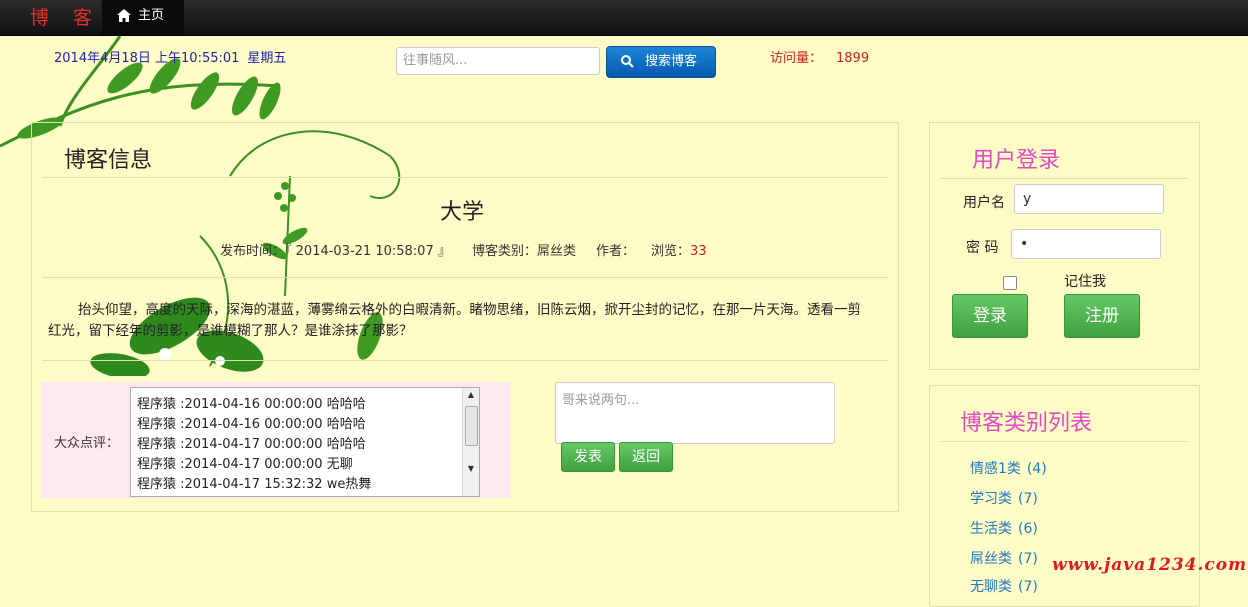 Image resolution: width=1248 pixels, height=607 pixels. What do you see at coordinates (1036, 469) in the screenshot?
I see `category-count: (4)` at bounding box center [1036, 469].